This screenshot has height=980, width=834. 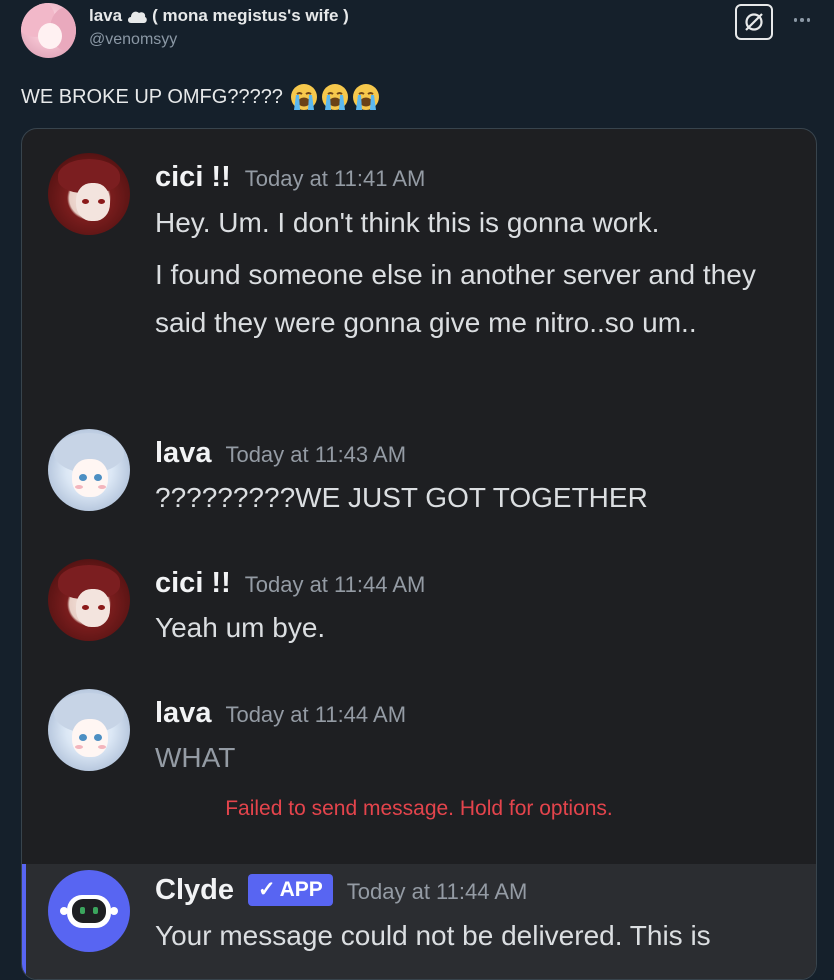 What do you see at coordinates (266, 889) in the screenshot?
I see `check-icon: ✓` at bounding box center [266, 889].